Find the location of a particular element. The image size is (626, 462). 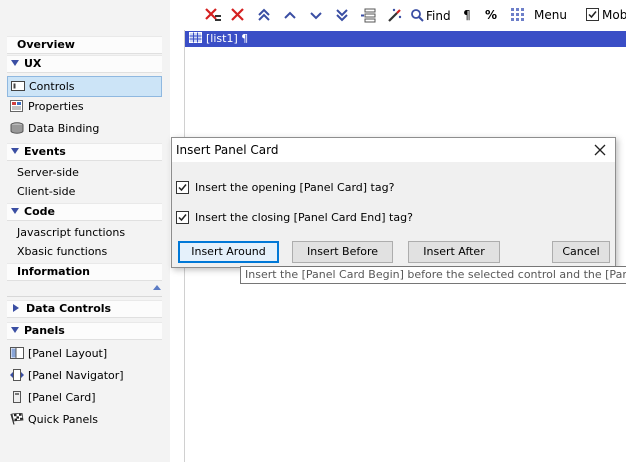

sidebar-item-panel-card: [Panel Card] is located at coordinates (84, 398).